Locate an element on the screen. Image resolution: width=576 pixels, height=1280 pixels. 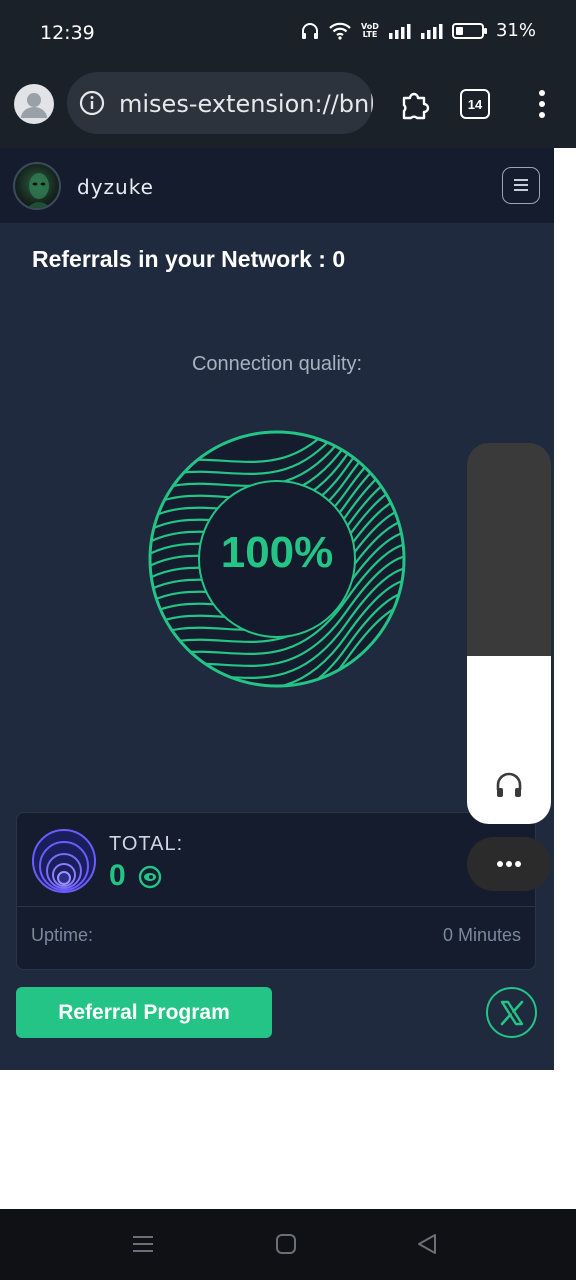
puzzle-extension-icon is located at coordinates (415, 105).